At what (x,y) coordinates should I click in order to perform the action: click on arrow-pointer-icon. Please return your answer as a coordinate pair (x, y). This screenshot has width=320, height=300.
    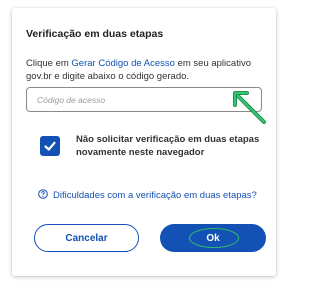
    Looking at the image, I should click on (249, 107).